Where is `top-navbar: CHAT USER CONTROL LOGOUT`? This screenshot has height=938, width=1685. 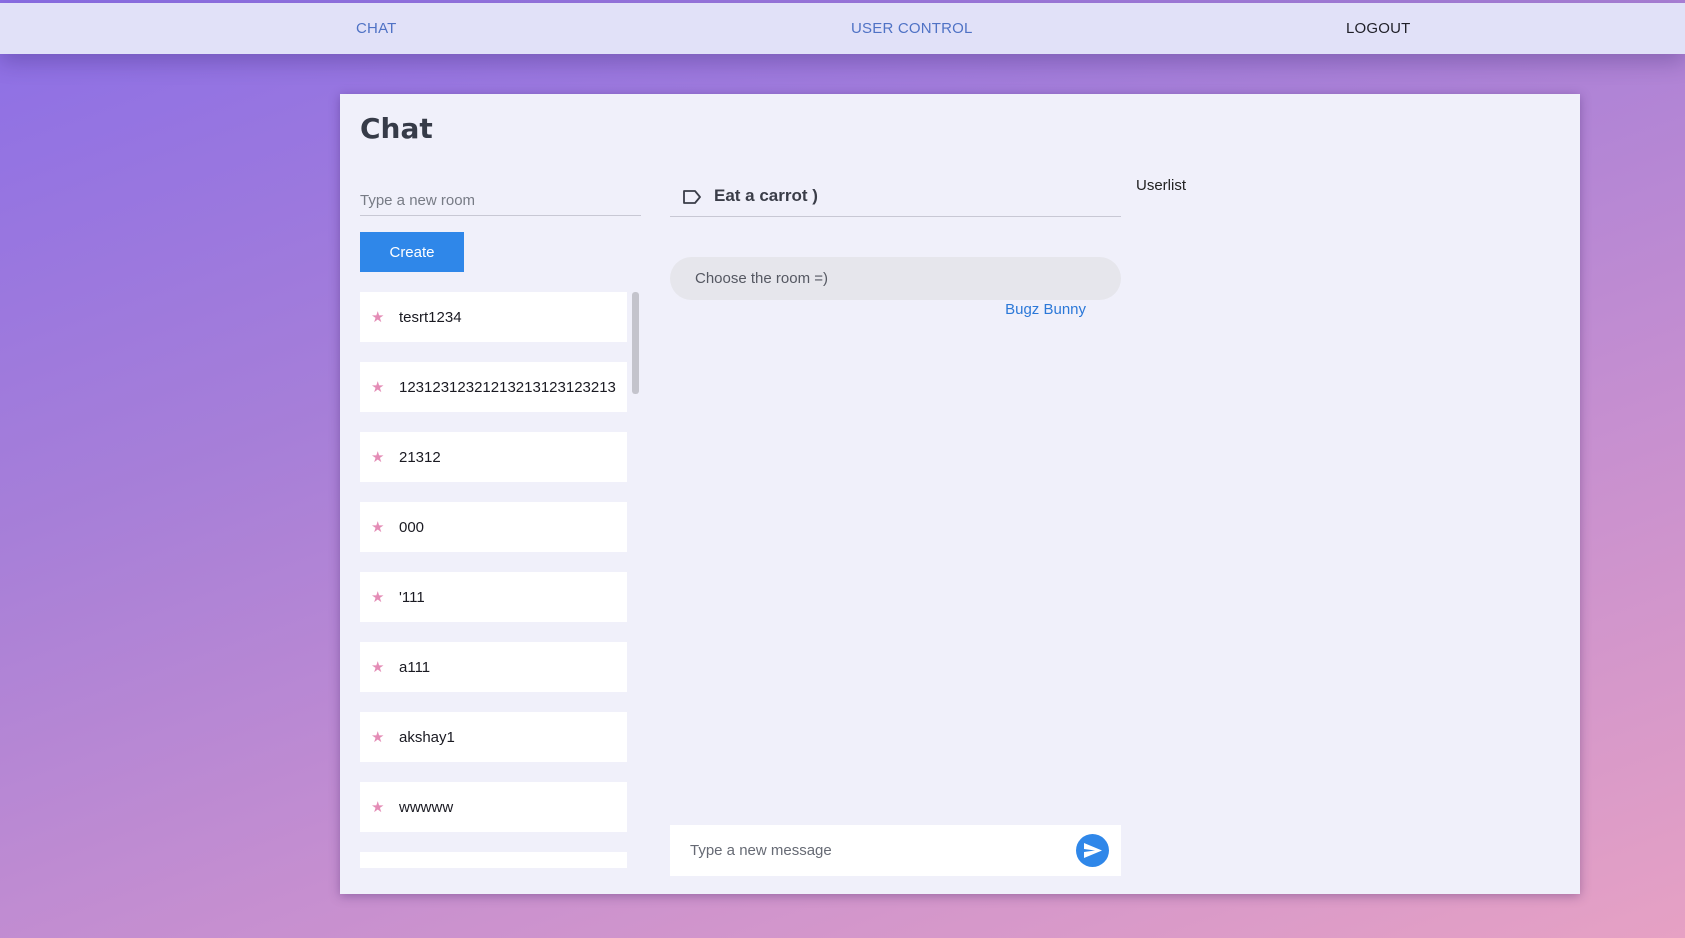 top-navbar: CHAT USER CONTROL LOGOUT is located at coordinates (842, 28).